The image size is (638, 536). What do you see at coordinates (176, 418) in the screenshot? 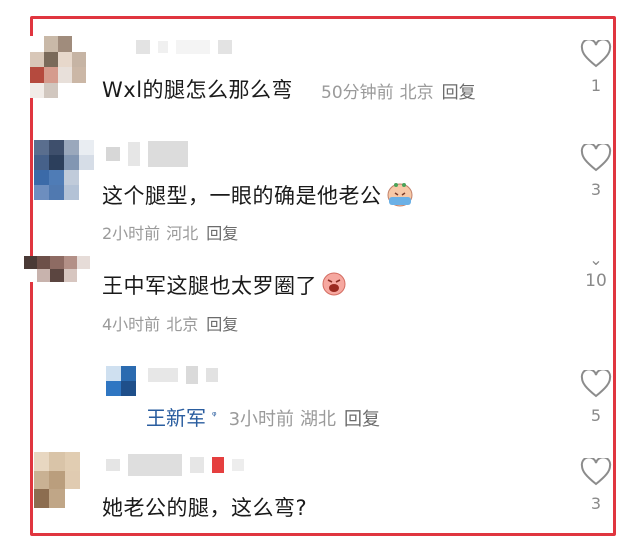
I see `reply-author: 王新军` at bounding box center [176, 418].